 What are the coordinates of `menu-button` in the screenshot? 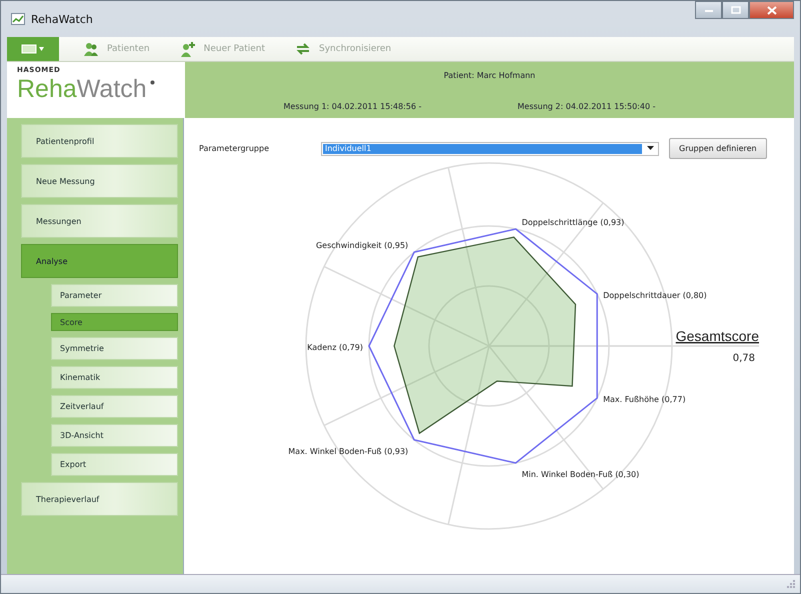 It's located at (33, 49).